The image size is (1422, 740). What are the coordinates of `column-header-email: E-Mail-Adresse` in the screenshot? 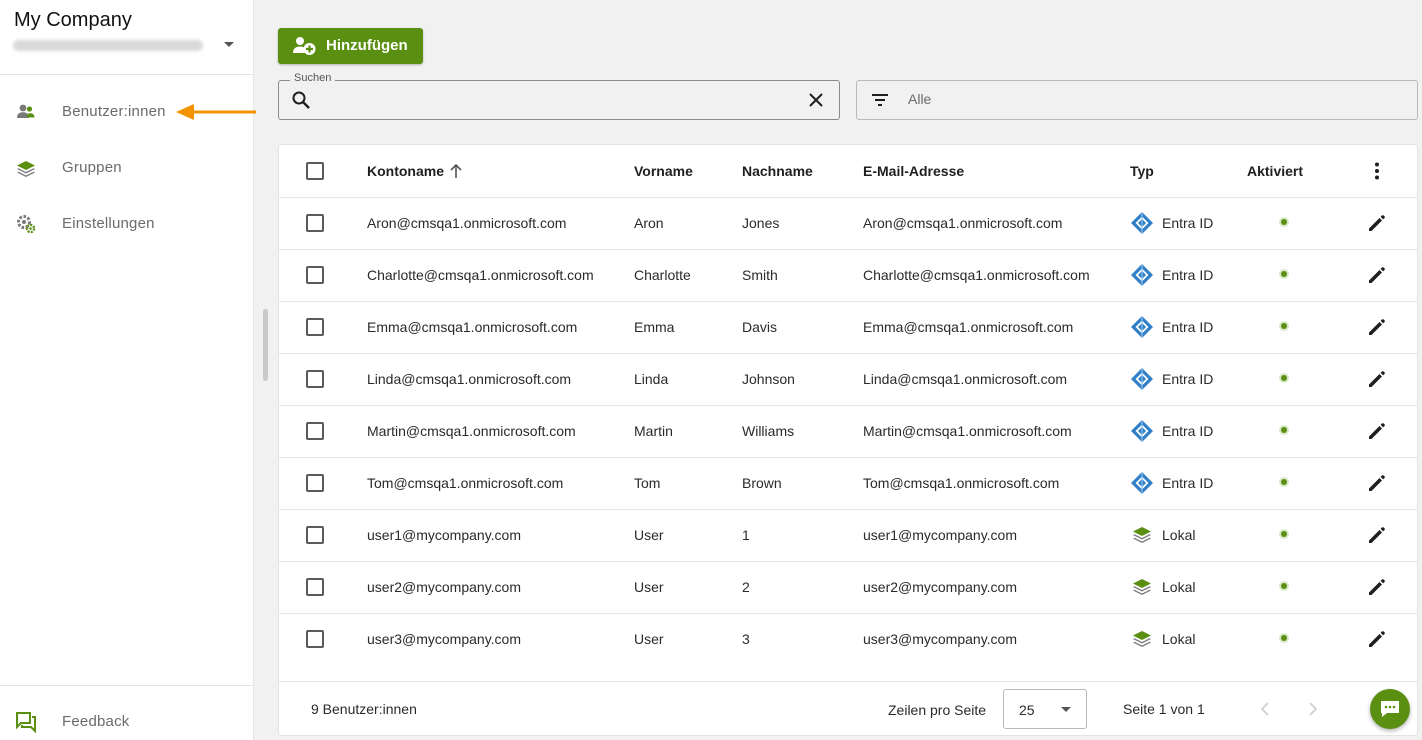 It's located at (913, 171).